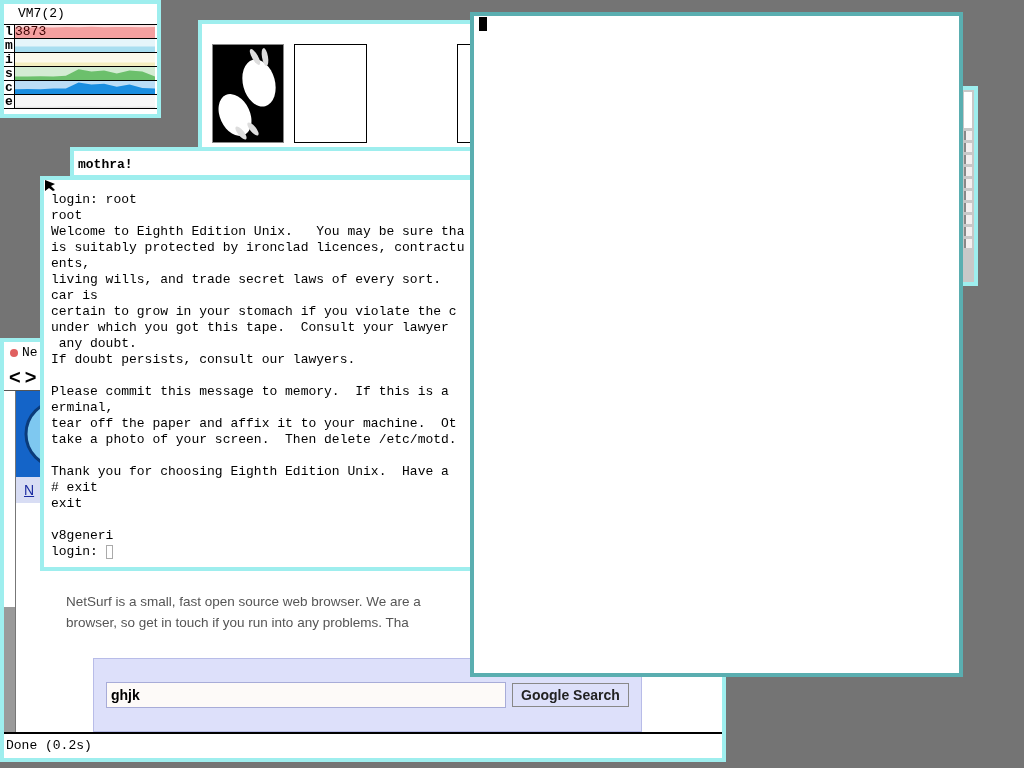 The width and height of the screenshot is (1024, 768). Describe the element at coordinates (258, 232) in the screenshot. I see `terminal-line: Welcome to Eighth Edition Unix. You may be sure tha` at that location.